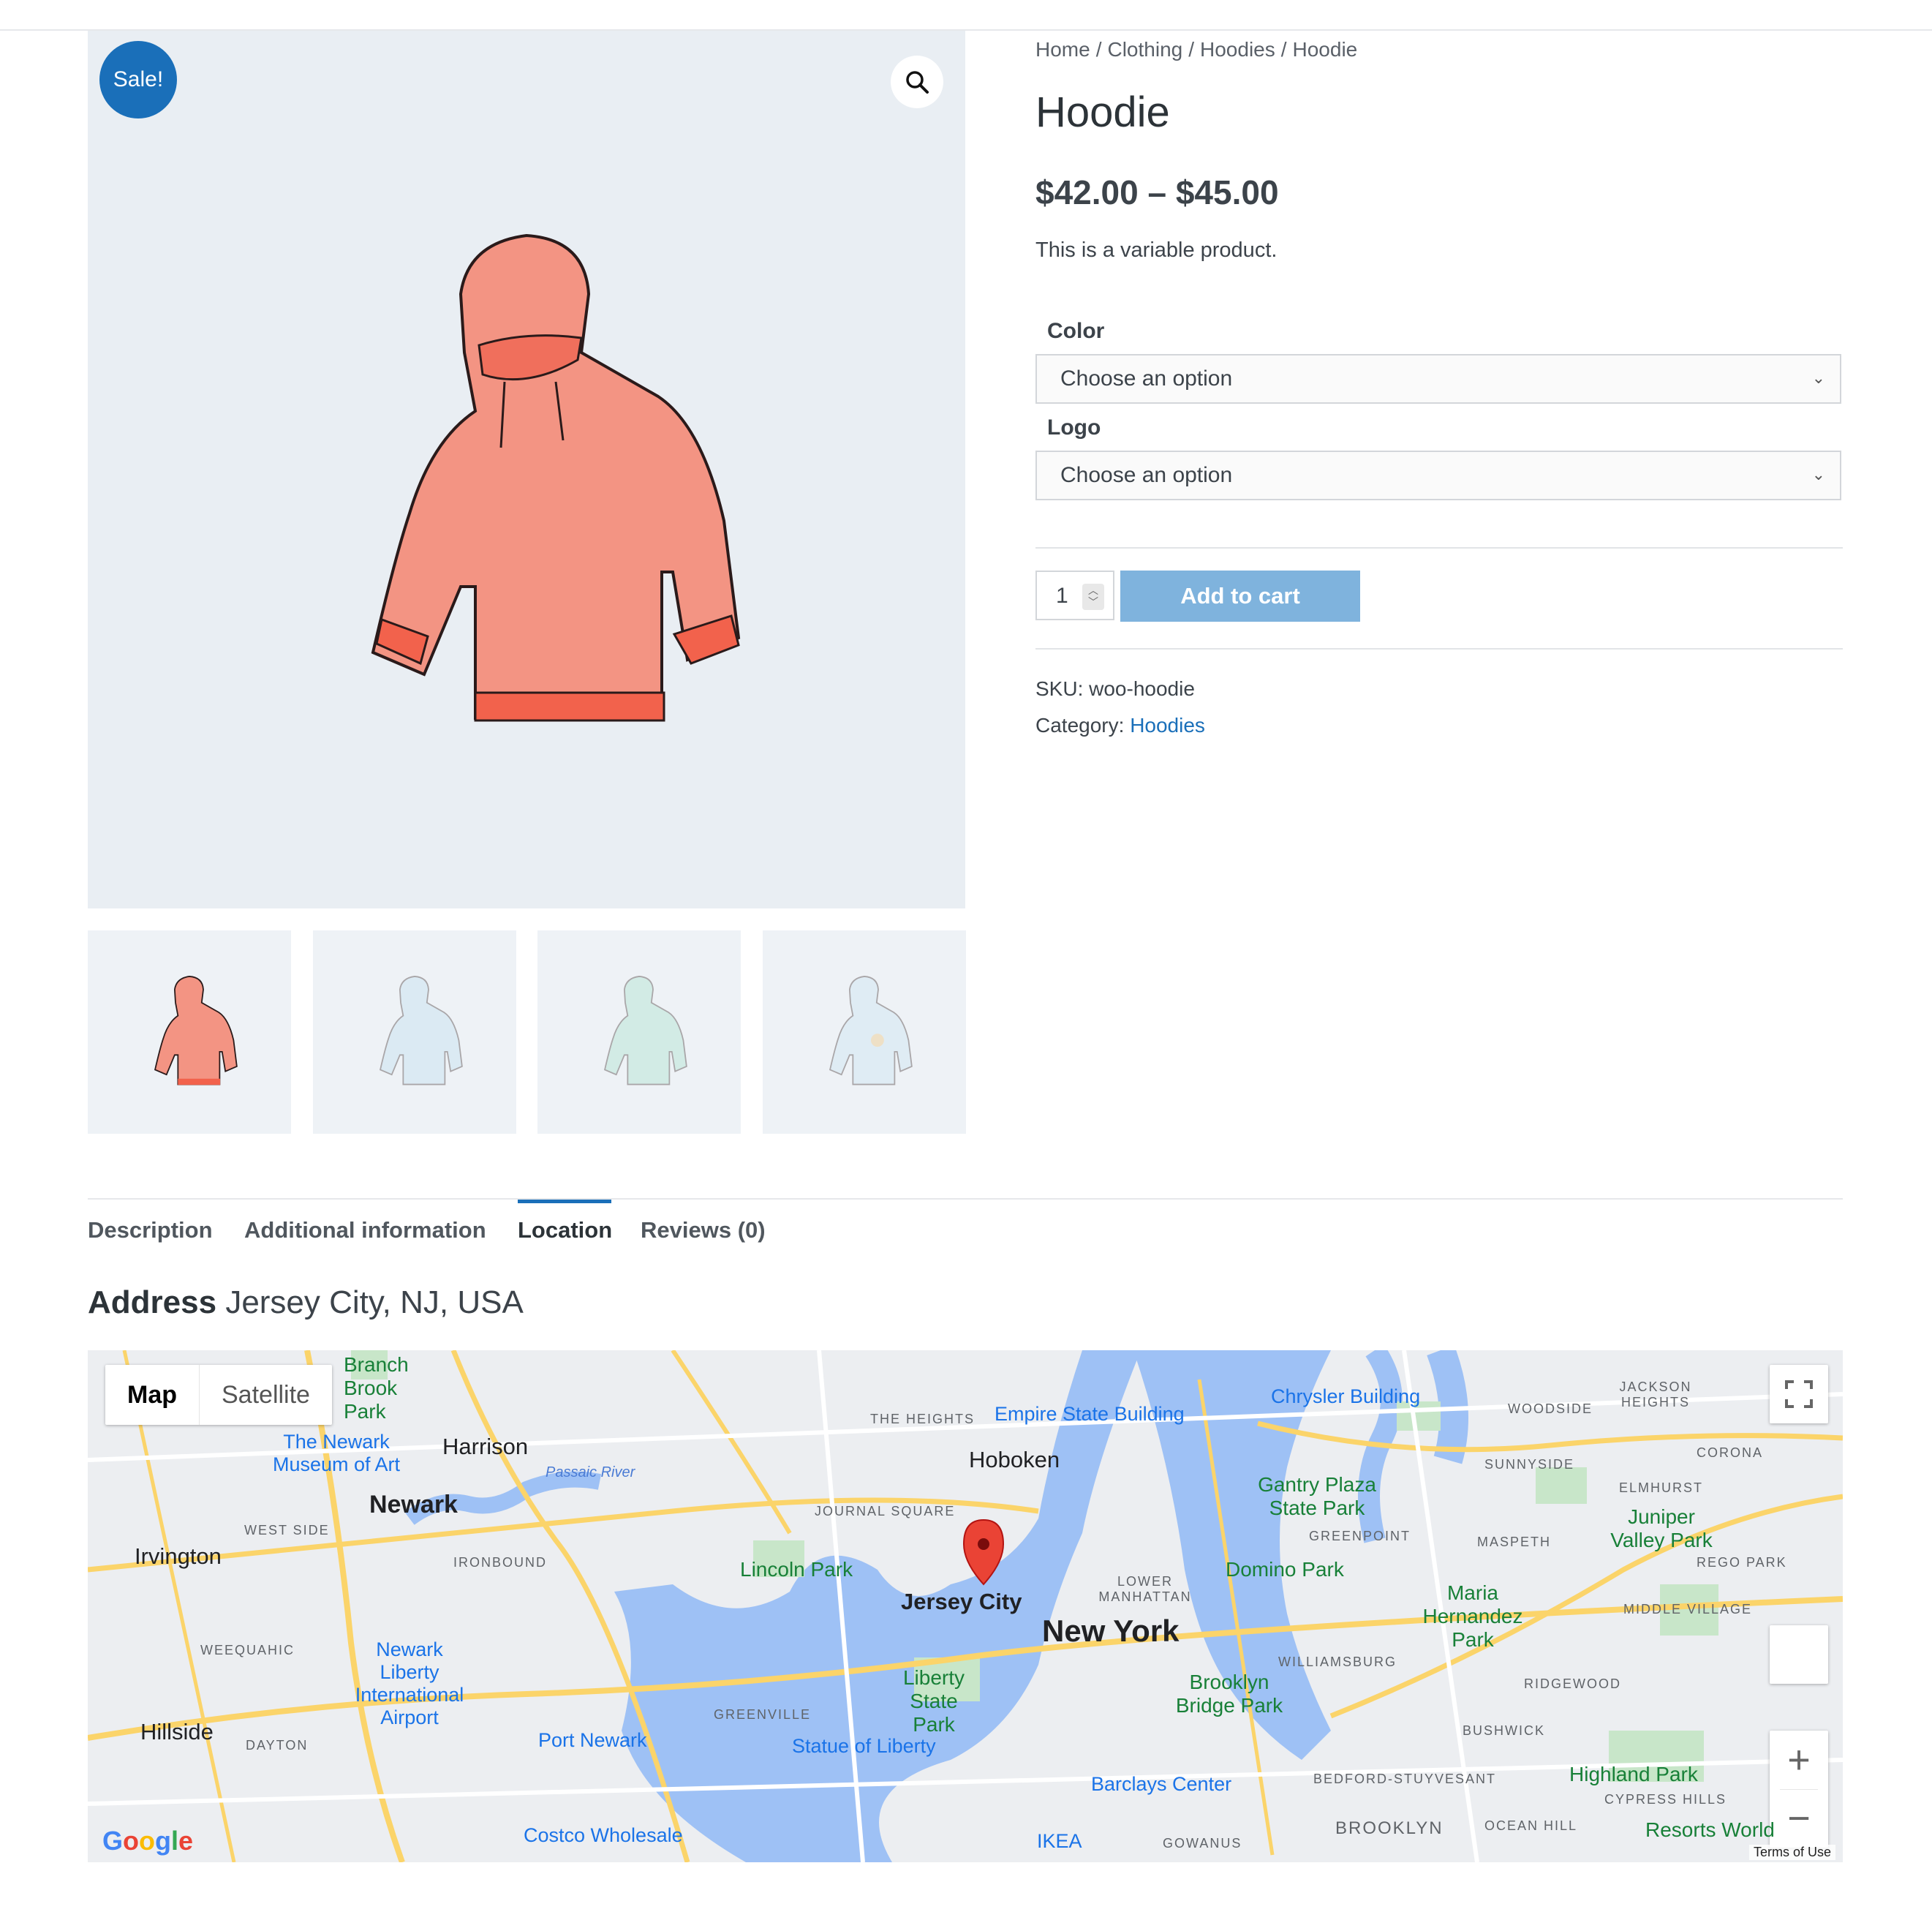 The width and height of the screenshot is (1932, 1912). I want to click on map-label-ironbound: IRONBOUND, so click(500, 1563).